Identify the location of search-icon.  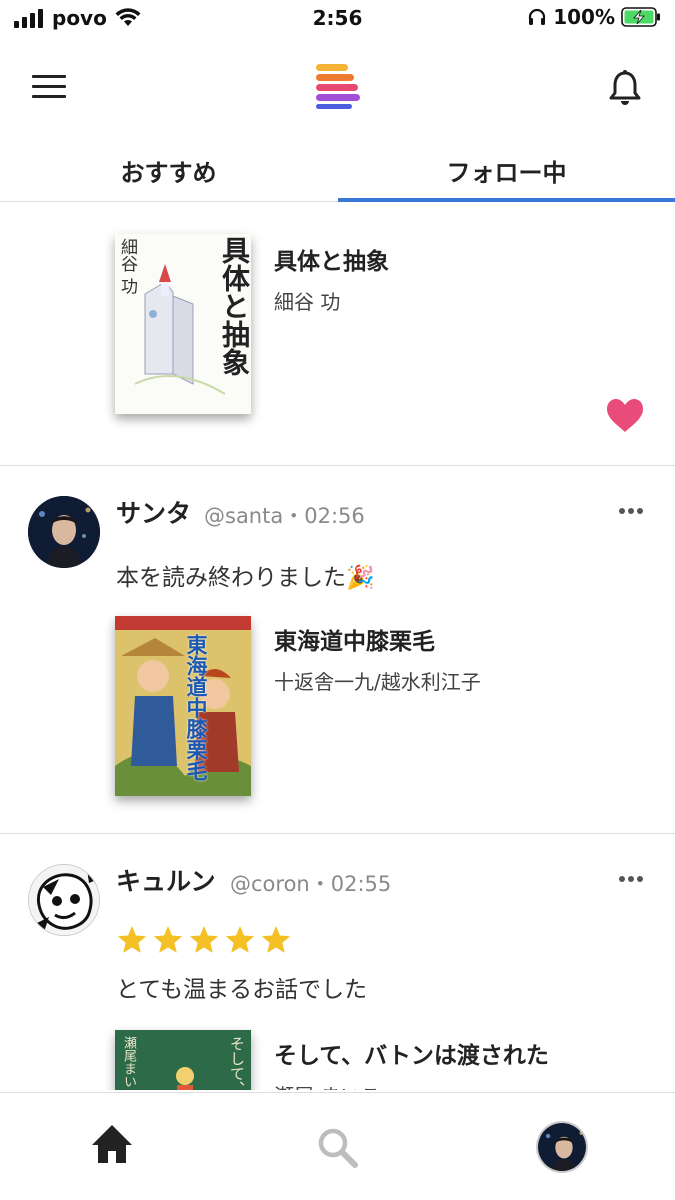
(337, 1147).